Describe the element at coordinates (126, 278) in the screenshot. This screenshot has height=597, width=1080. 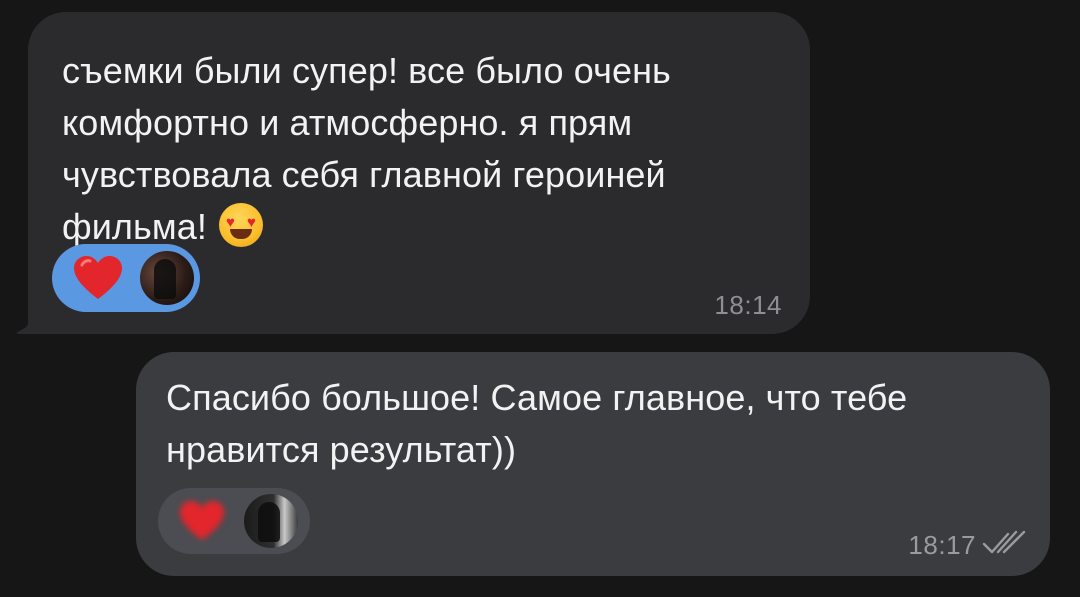
I see `reaction-heart-incoming` at that location.